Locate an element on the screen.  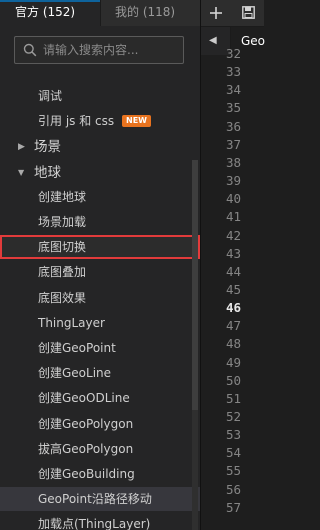
tree-item: 拔高GeoPolygon is located at coordinates (100, 449).